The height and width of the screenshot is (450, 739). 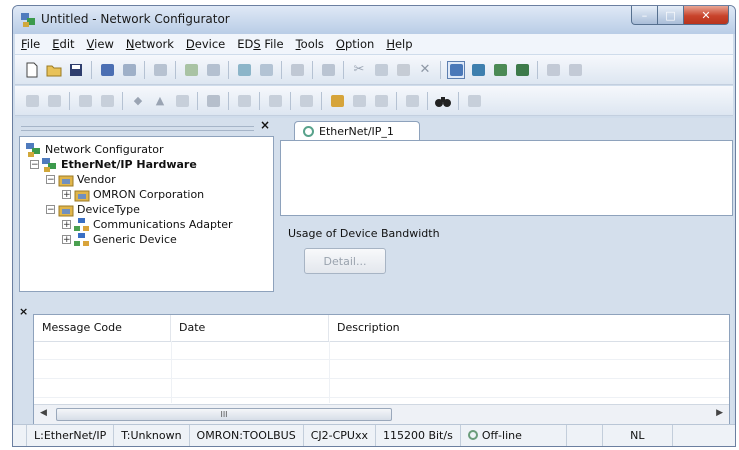 What do you see at coordinates (224, 414) in the screenshot?
I see `scroll-thumb: III` at bounding box center [224, 414].